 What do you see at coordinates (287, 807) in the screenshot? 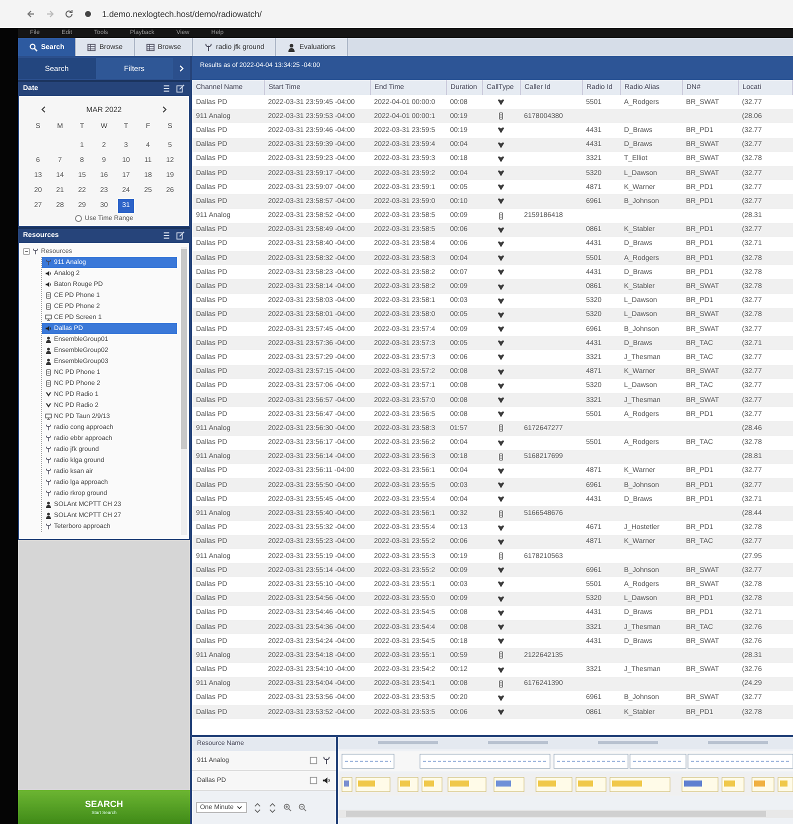
I see `zoom-in-icon` at bounding box center [287, 807].